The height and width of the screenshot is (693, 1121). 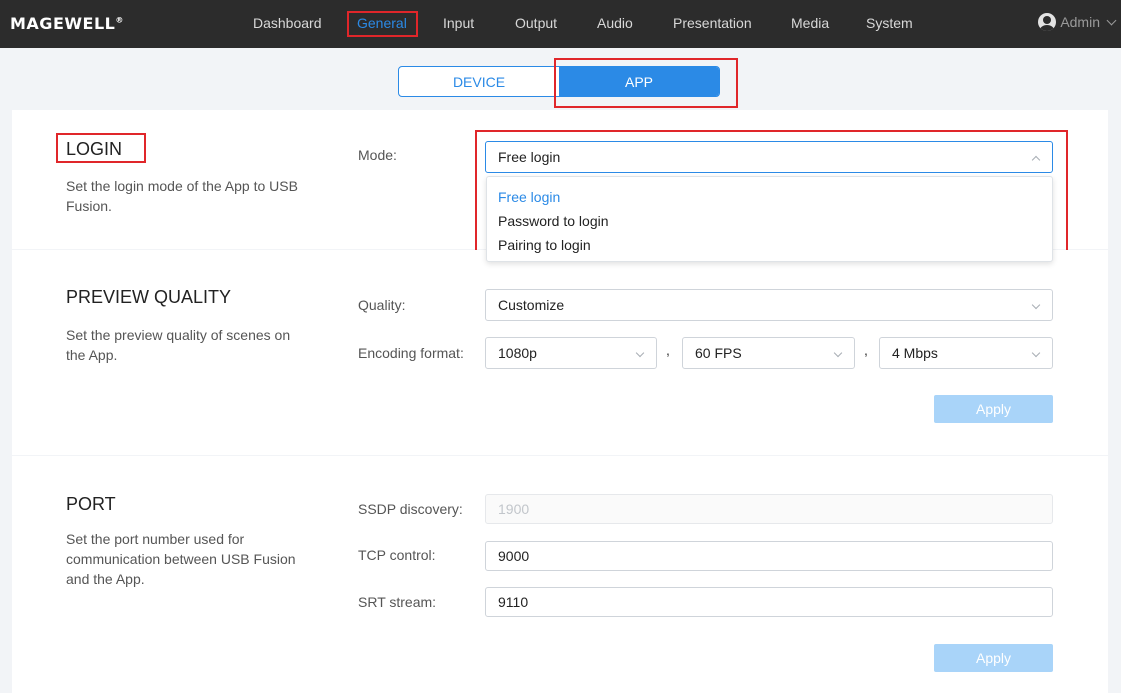 I want to click on tab-device: DEVICE, so click(x=479, y=81).